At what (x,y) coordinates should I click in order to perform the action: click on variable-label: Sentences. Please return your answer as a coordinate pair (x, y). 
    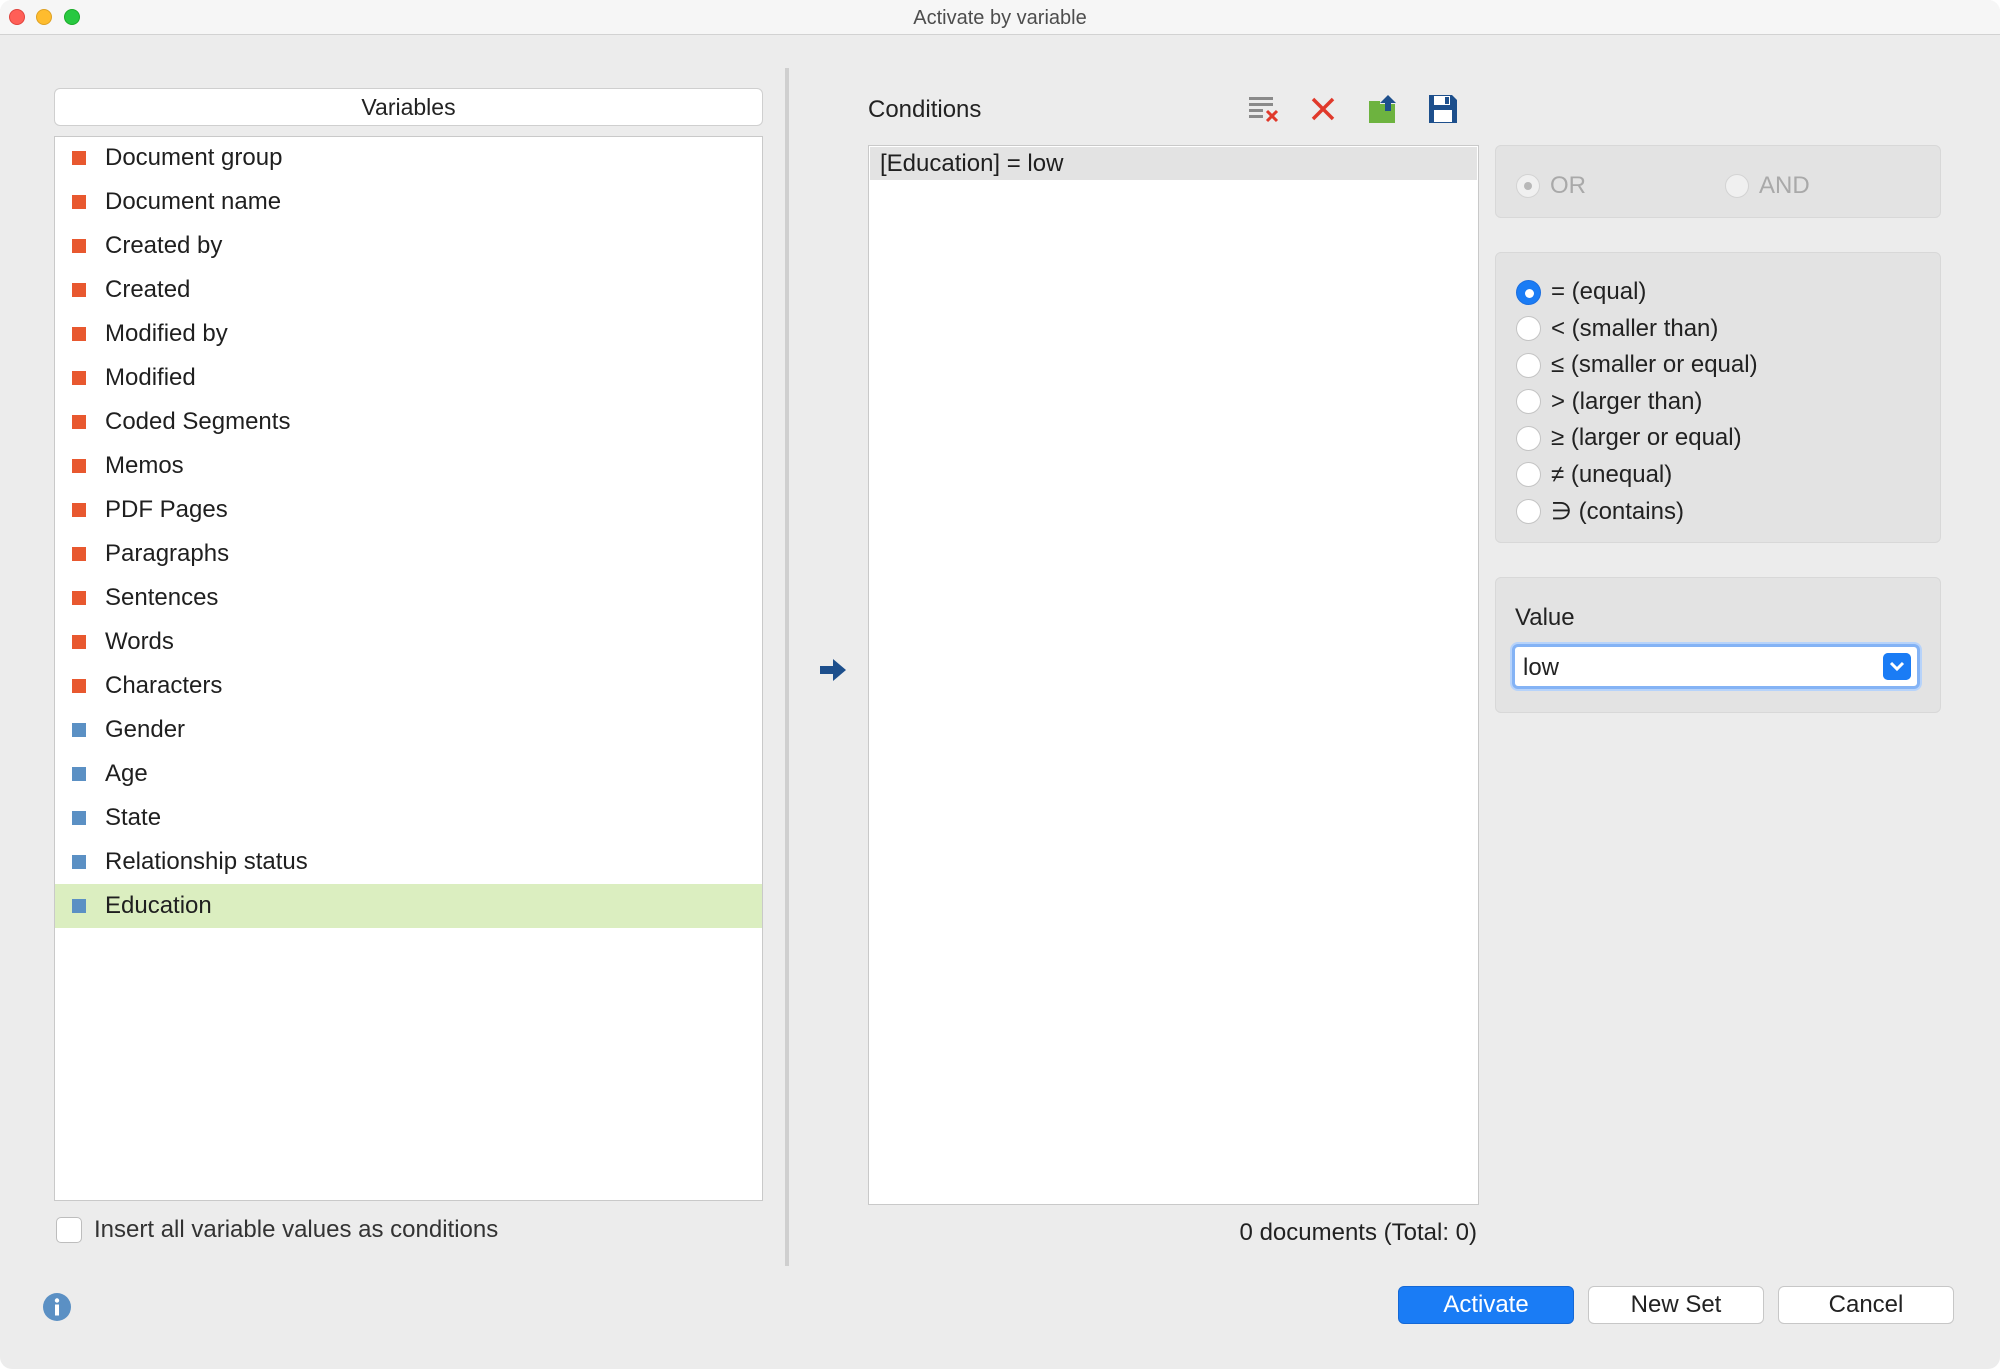
    Looking at the image, I should click on (162, 597).